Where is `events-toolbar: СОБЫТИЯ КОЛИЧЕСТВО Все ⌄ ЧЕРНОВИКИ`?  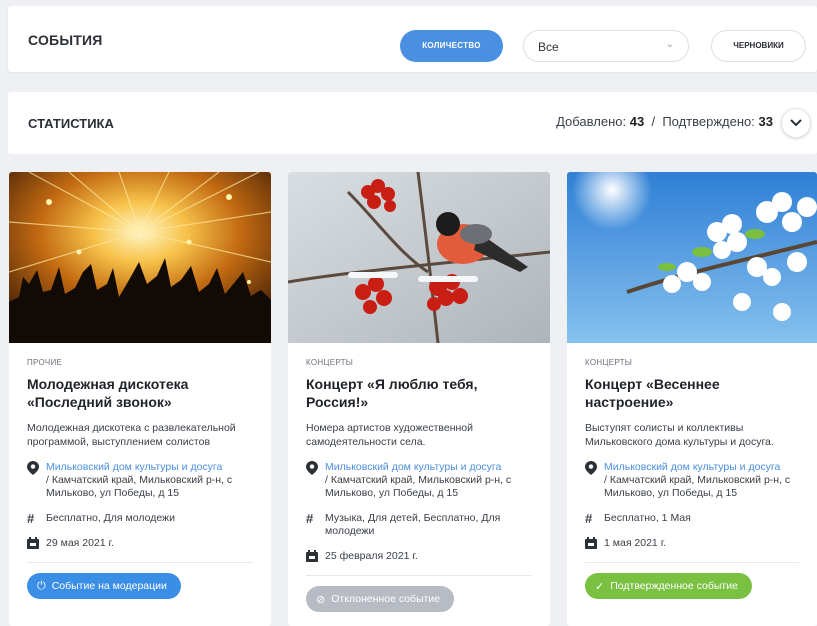
events-toolbar: СОБЫТИЯ КОЛИЧЕСТВО Все ⌄ ЧЕРНОВИКИ is located at coordinates (412, 39).